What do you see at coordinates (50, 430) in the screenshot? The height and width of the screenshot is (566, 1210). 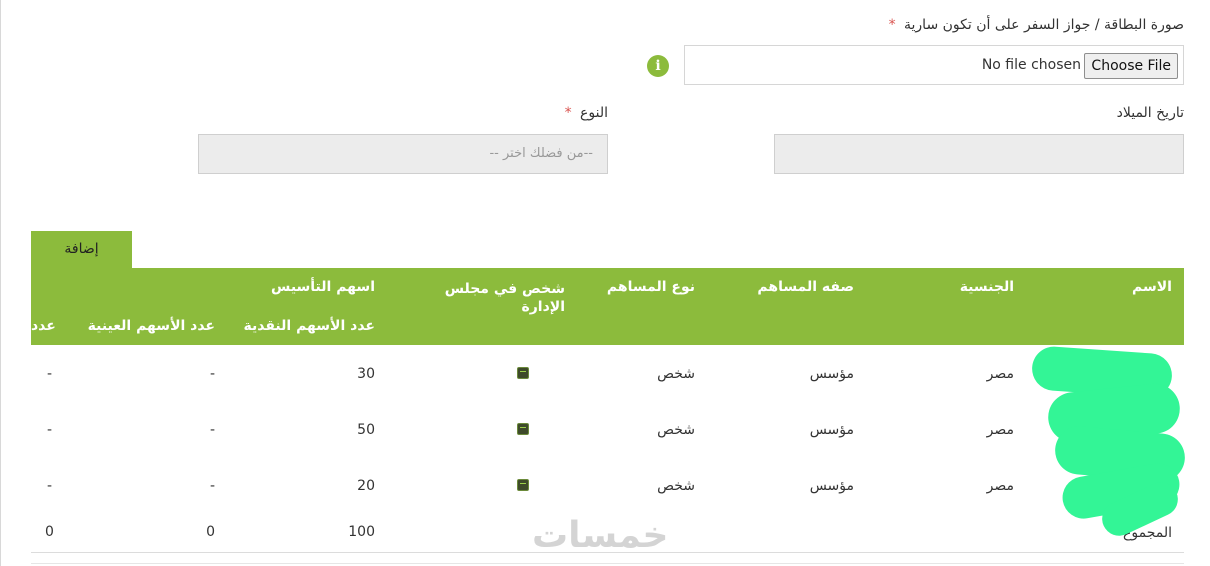 I see `row2-last: -` at bounding box center [50, 430].